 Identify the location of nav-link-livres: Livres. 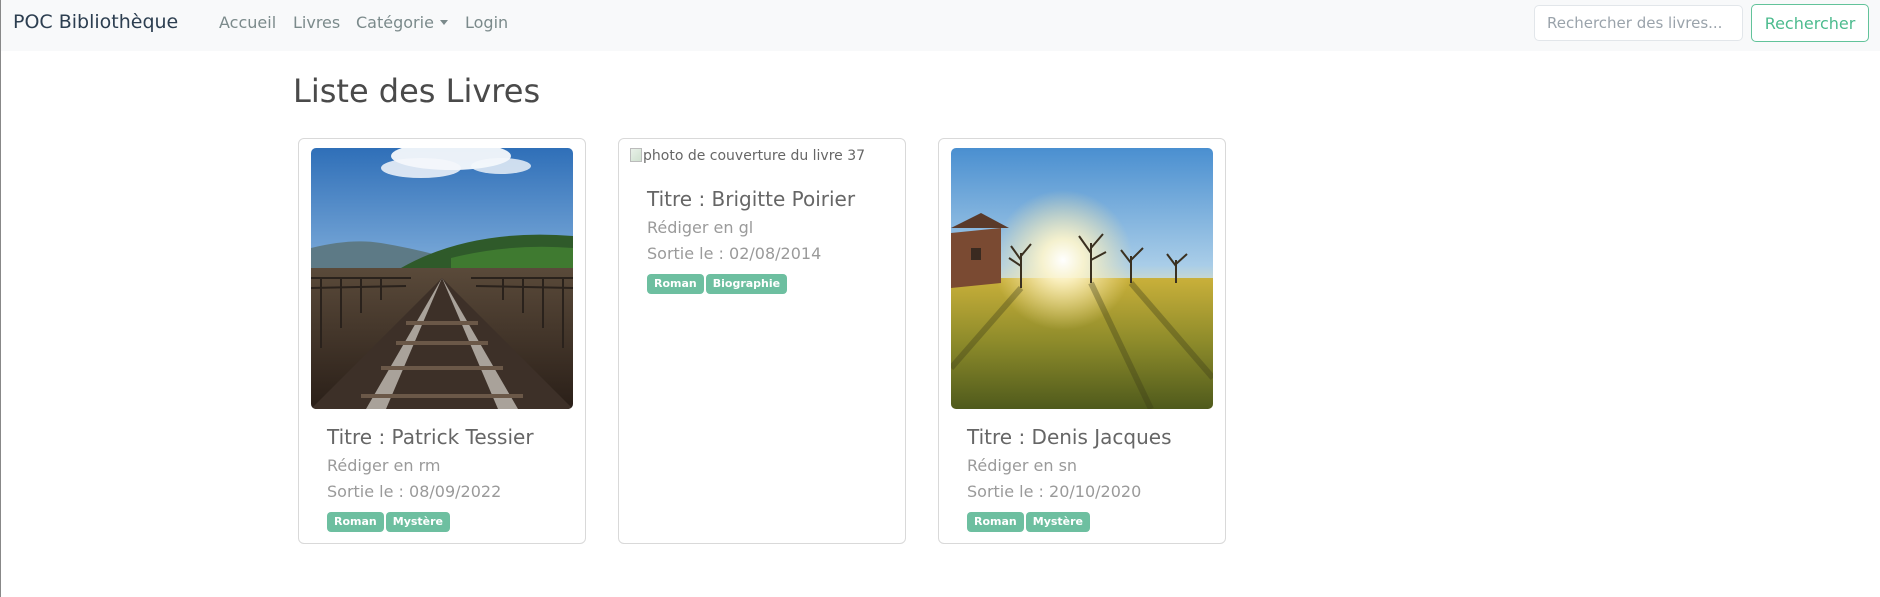
(316, 22).